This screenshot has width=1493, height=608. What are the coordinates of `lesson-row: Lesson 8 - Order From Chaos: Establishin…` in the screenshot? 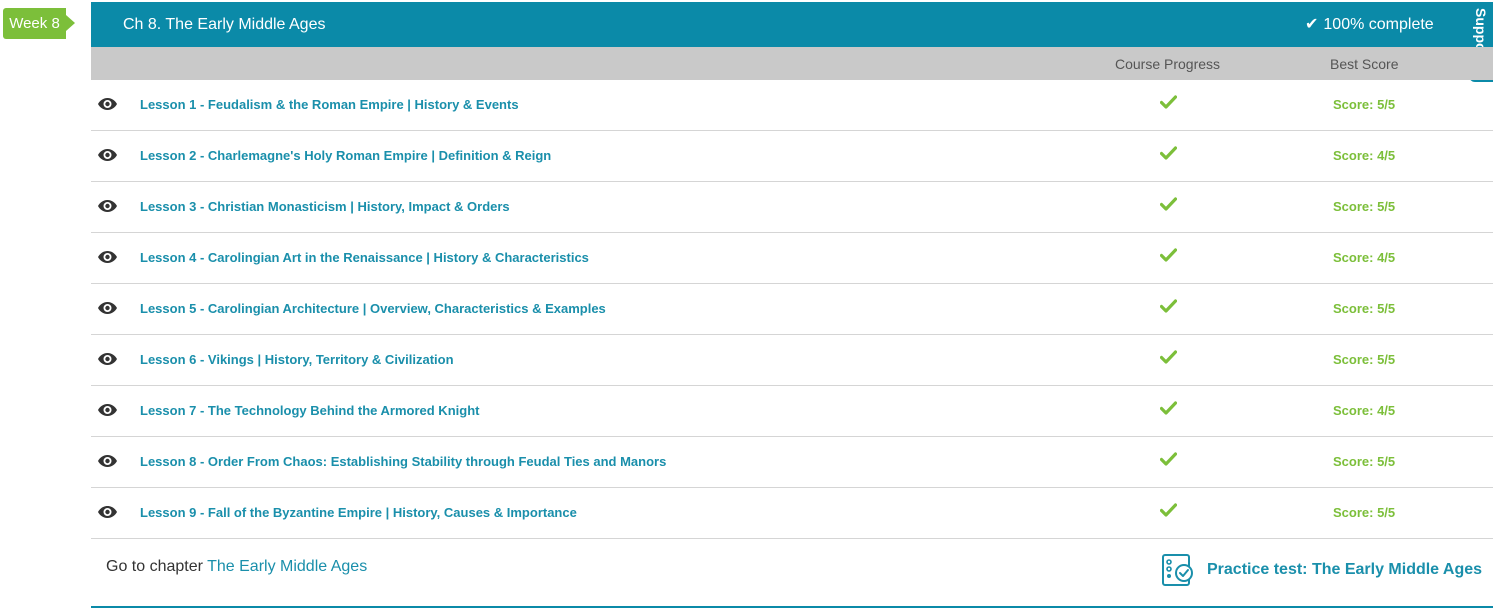 It's located at (792, 462).